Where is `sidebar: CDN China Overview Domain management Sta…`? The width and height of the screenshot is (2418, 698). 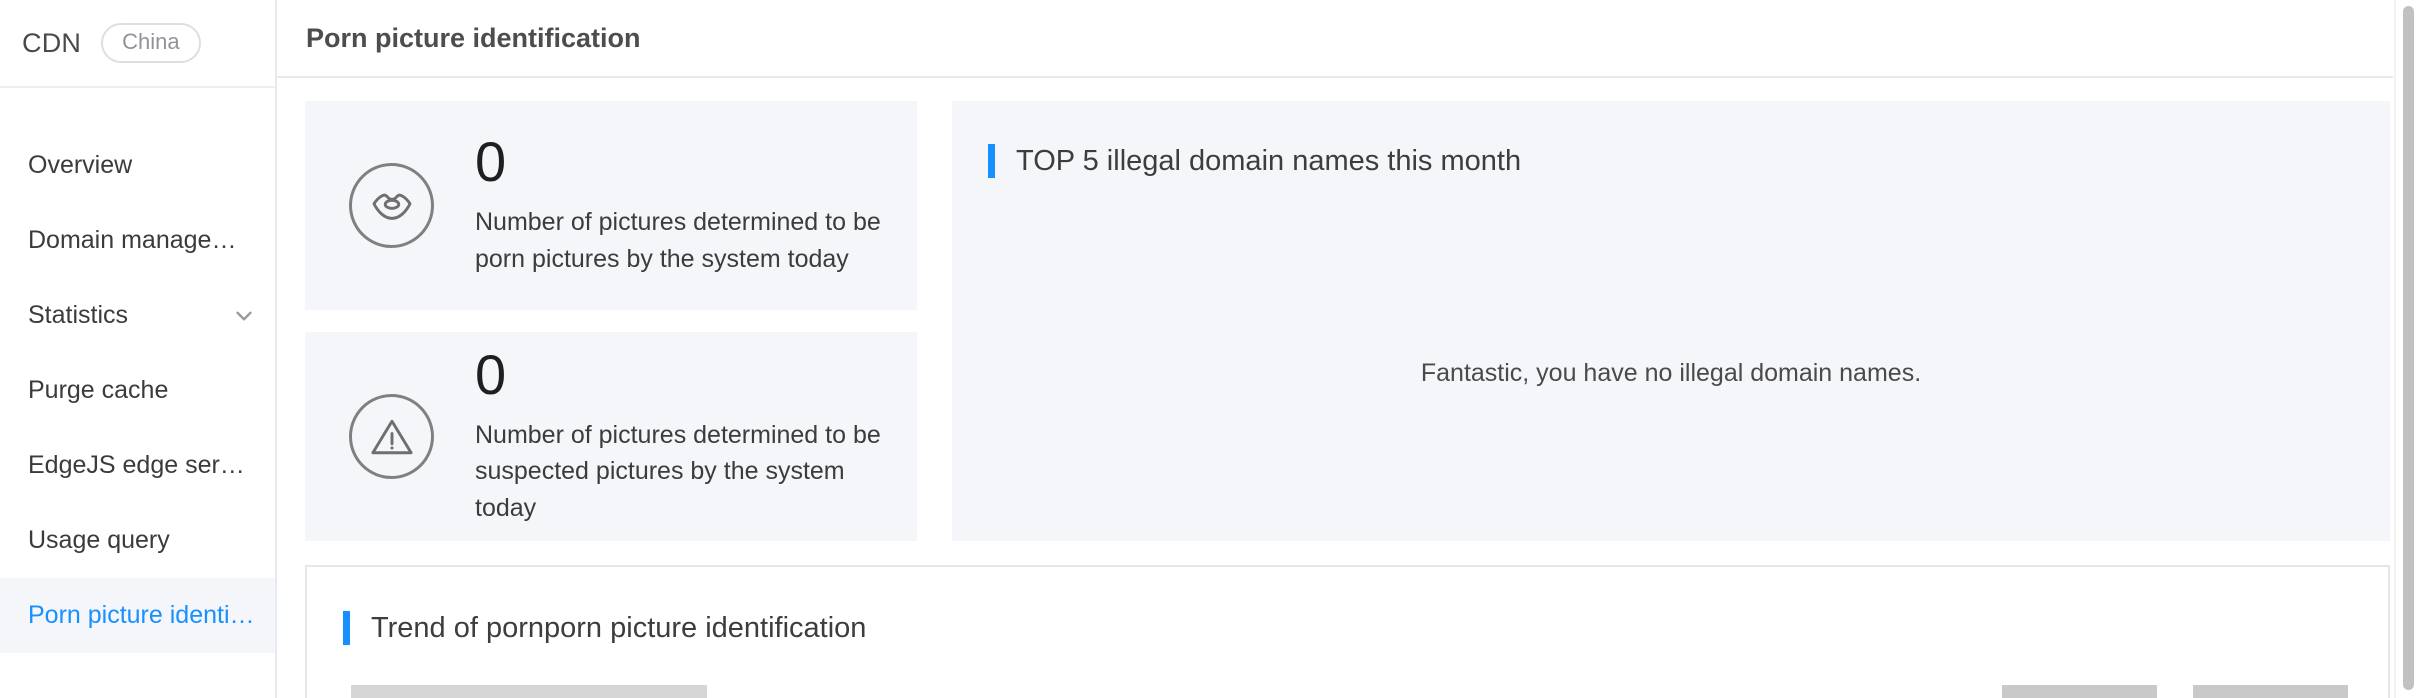
sidebar: CDN China Overview Domain management Sta… is located at coordinates (138, 349).